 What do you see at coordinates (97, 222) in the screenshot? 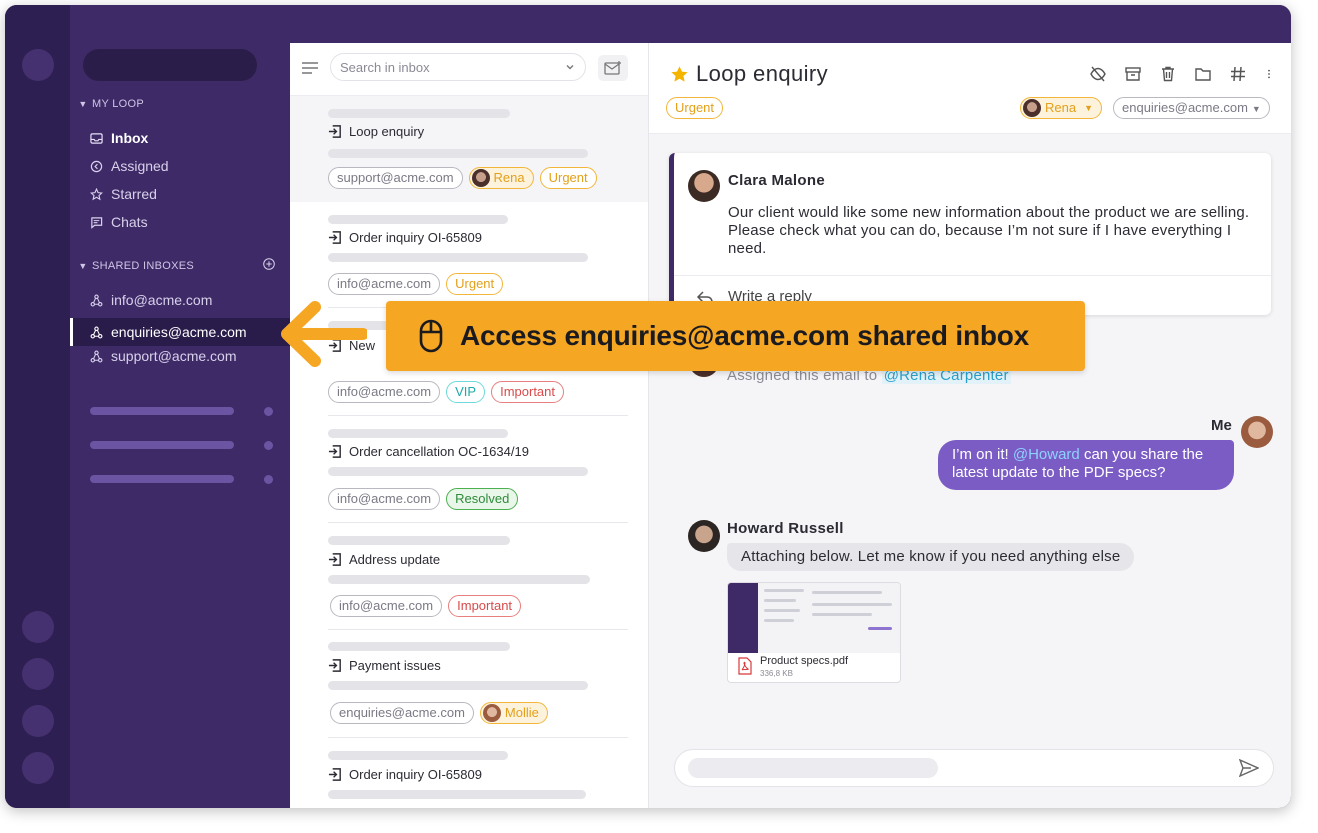
I see `chat-icon` at bounding box center [97, 222].